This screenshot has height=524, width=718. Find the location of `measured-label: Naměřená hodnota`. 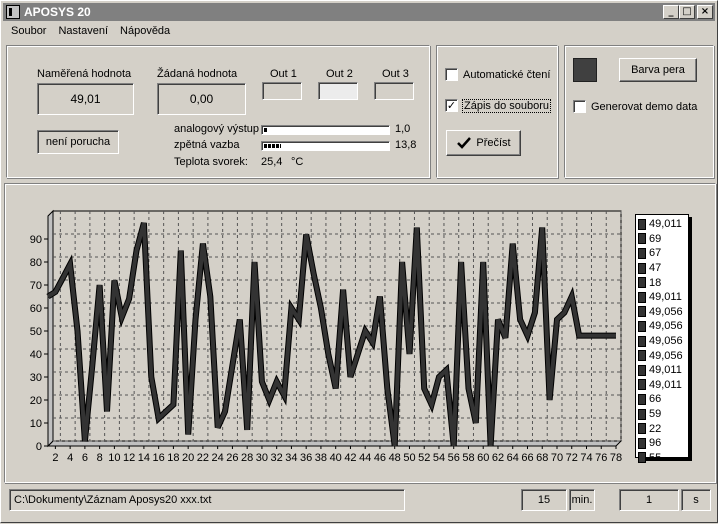

measured-label: Naměřená hodnota is located at coordinates (84, 74).